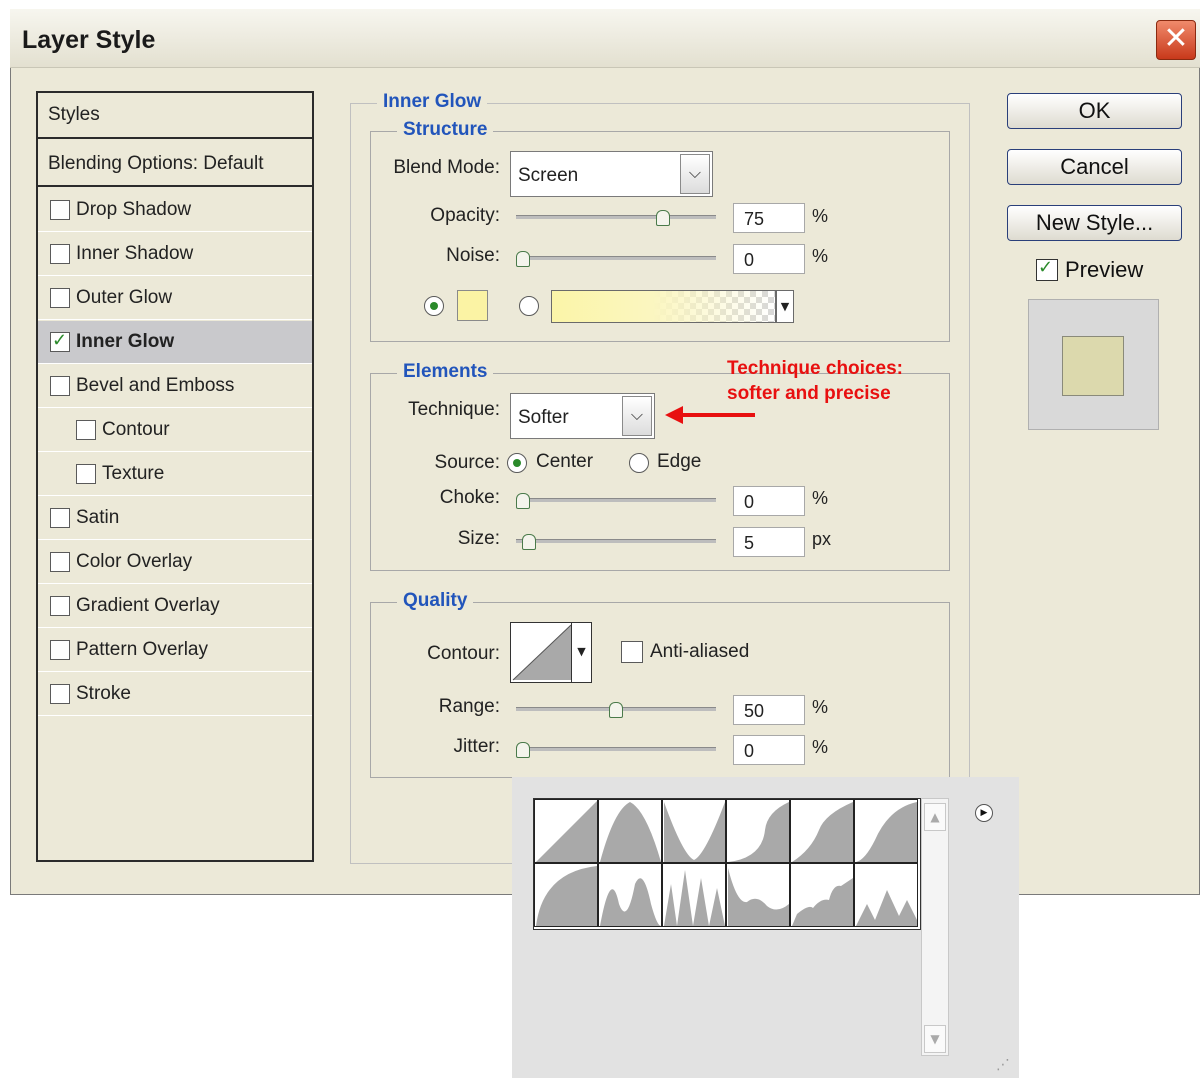 The image size is (1200, 1078). Describe the element at coordinates (822, 895) in the screenshot. I see `contour-preset-rolling-slope` at that location.